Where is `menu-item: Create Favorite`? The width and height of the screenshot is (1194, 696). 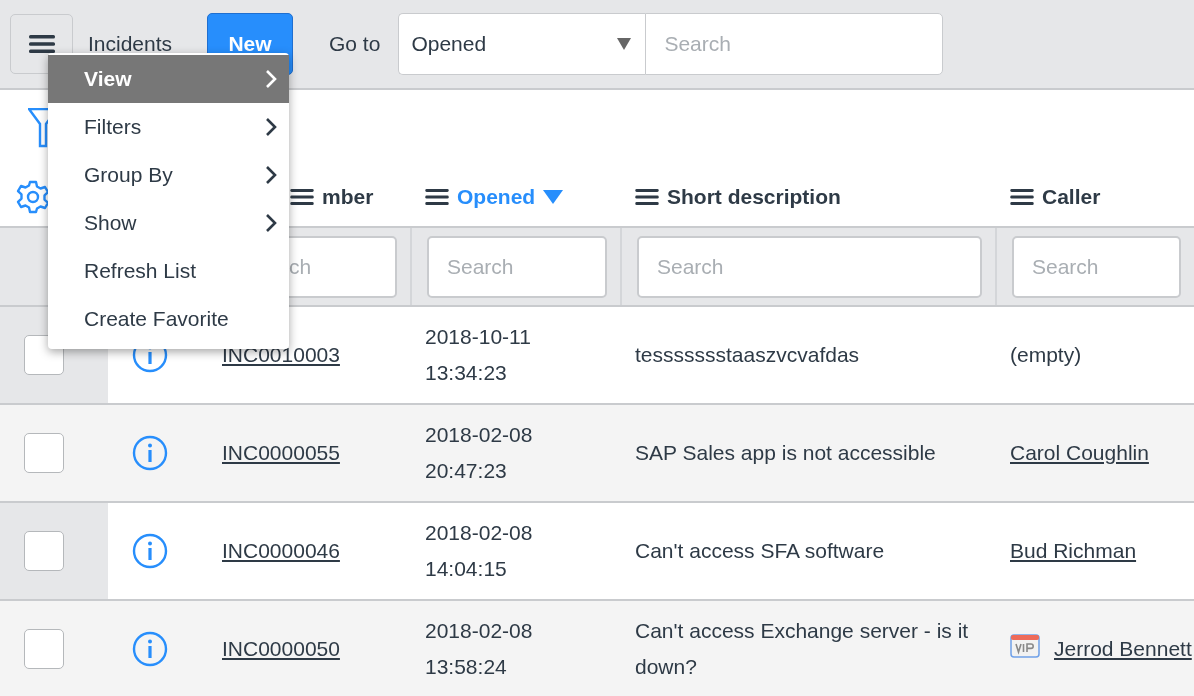
menu-item: Create Favorite is located at coordinates (168, 319).